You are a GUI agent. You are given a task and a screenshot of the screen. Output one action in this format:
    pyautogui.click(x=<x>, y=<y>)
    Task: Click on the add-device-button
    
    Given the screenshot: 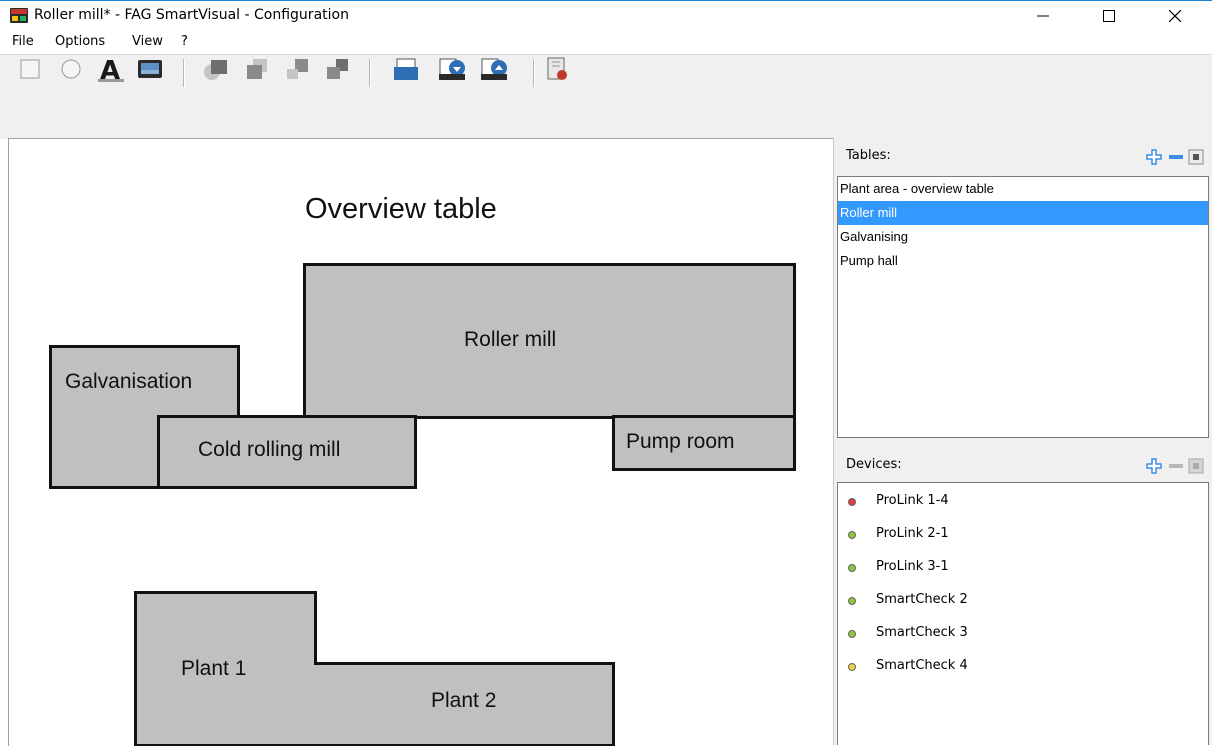 What is the action you would take?
    pyautogui.click(x=1154, y=466)
    